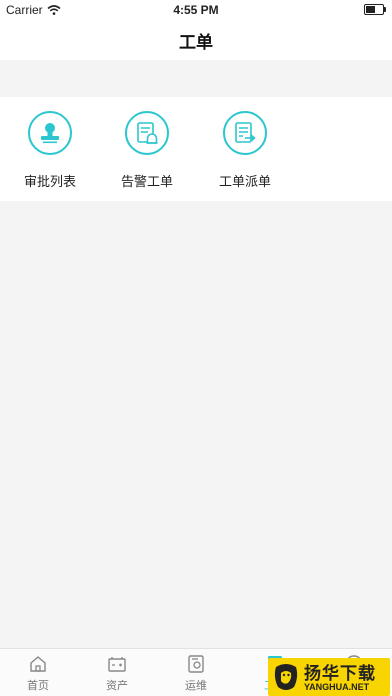 Image resolution: width=392 pixels, height=696 pixels. What do you see at coordinates (286, 677) in the screenshot?
I see `lion-logo-icon` at bounding box center [286, 677].